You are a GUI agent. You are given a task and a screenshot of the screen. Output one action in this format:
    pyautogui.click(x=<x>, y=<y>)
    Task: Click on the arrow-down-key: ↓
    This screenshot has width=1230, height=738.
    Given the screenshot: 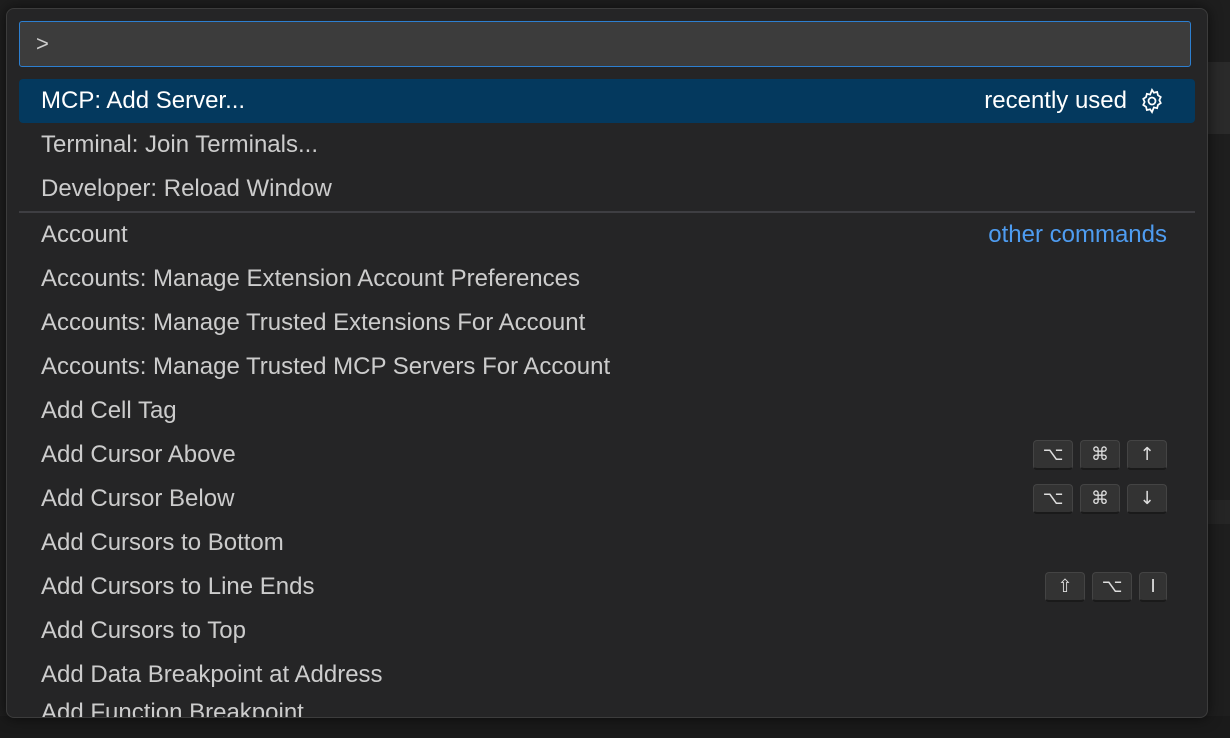 What is the action you would take?
    pyautogui.click(x=1147, y=499)
    